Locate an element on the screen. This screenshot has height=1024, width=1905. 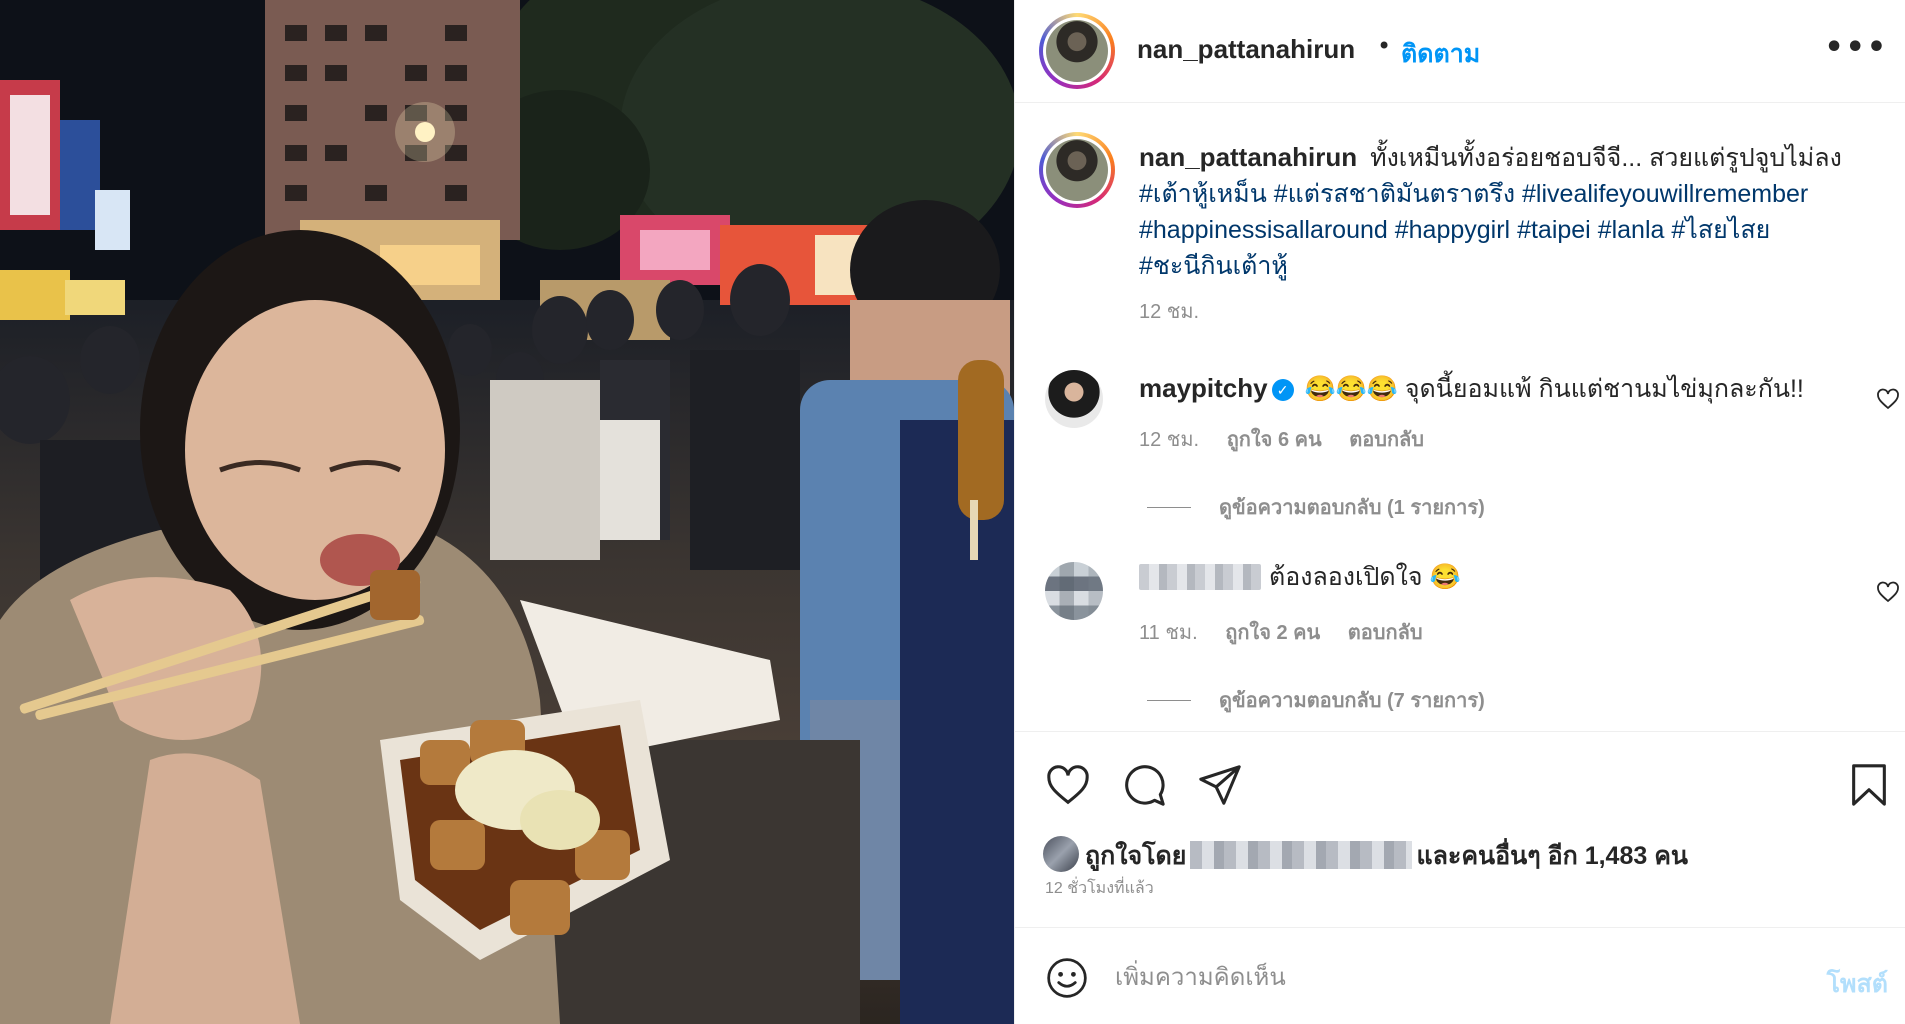
likes-prefix: ถูกใจโดย is located at coordinates (1136, 856).